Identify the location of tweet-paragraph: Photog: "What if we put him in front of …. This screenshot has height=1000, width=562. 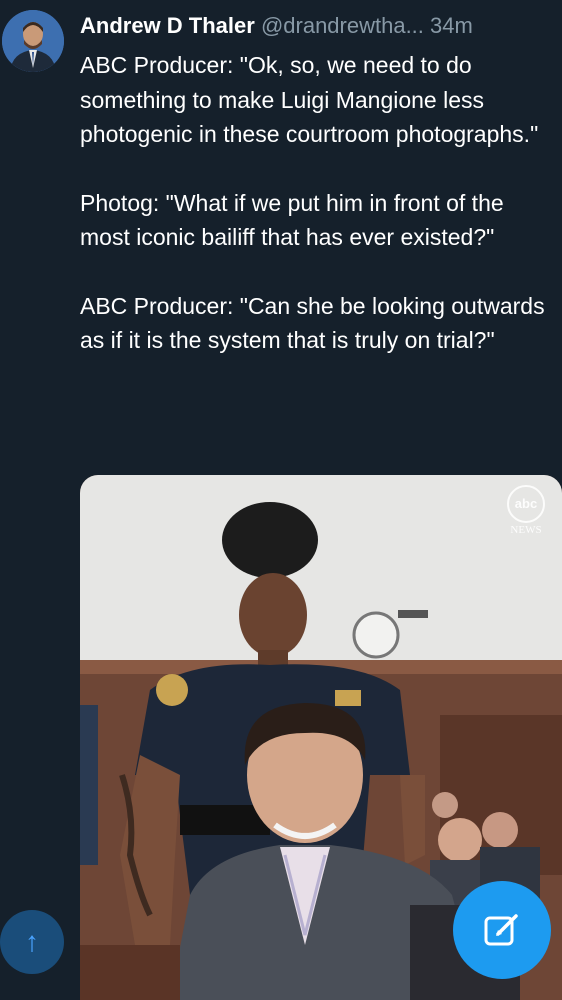
(292, 220).